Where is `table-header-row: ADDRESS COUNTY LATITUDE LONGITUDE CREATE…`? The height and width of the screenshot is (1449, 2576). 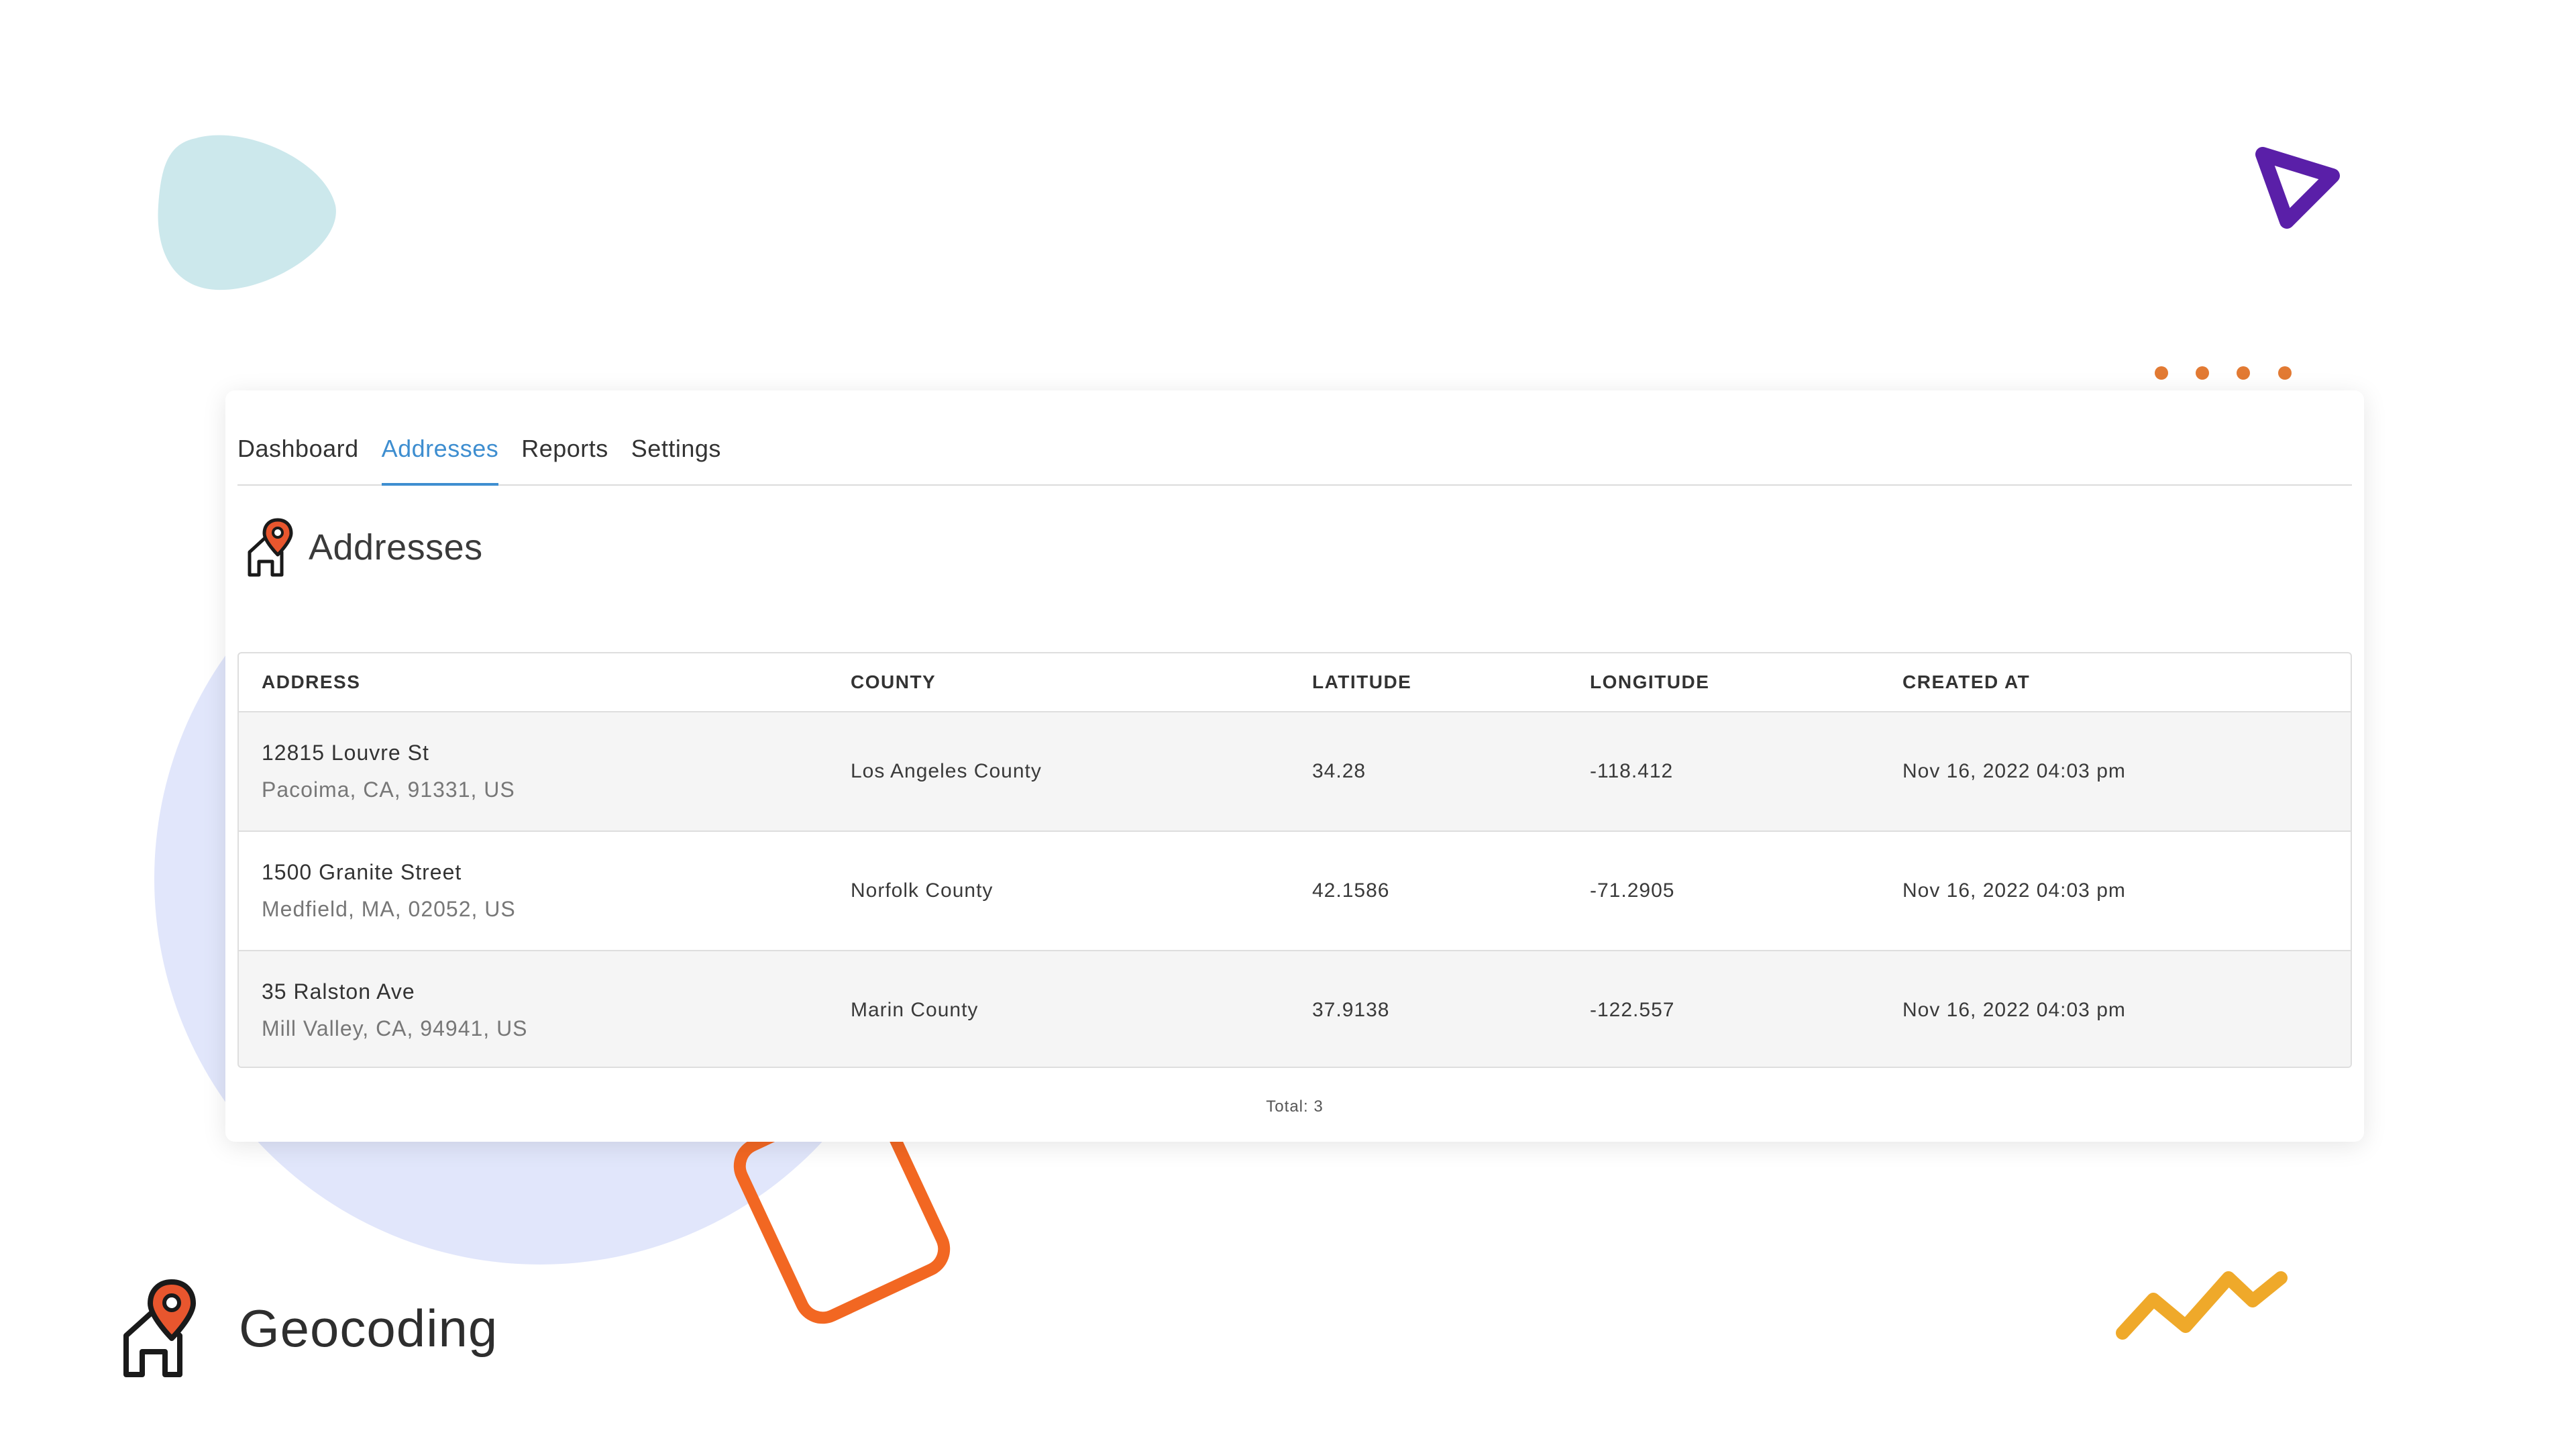 table-header-row: ADDRESS COUNTY LATITUDE LONGITUDE CREATE… is located at coordinates (1295, 682).